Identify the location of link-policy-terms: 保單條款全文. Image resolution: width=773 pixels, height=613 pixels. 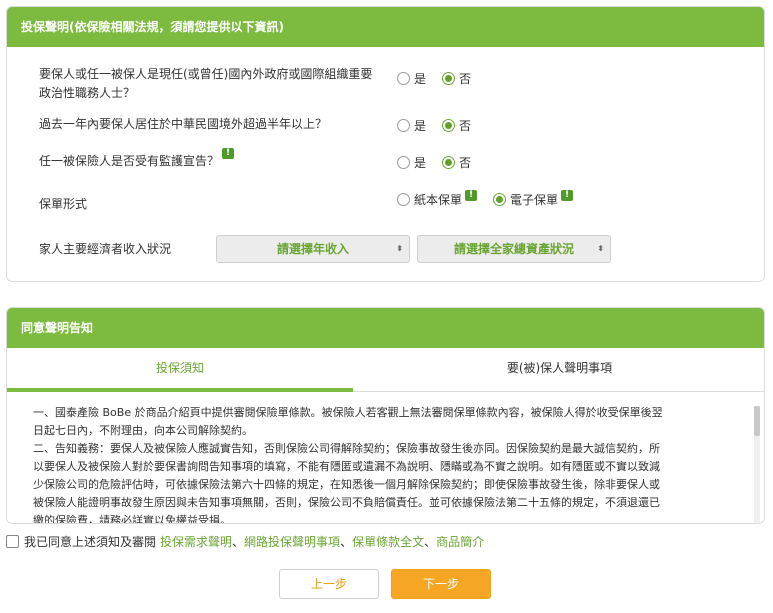
(388, 541).